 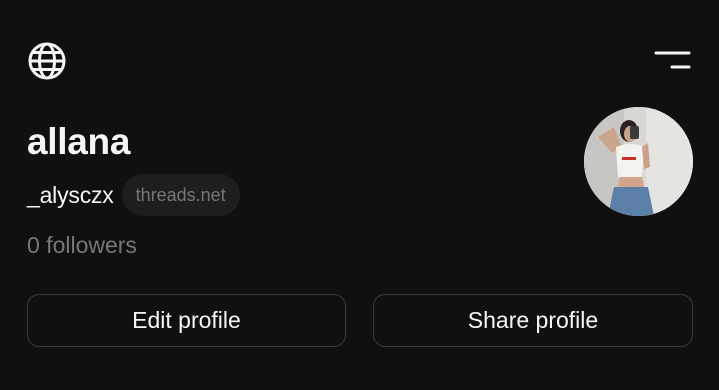 I want to click on menu-icon, so click(x=672, y=60).